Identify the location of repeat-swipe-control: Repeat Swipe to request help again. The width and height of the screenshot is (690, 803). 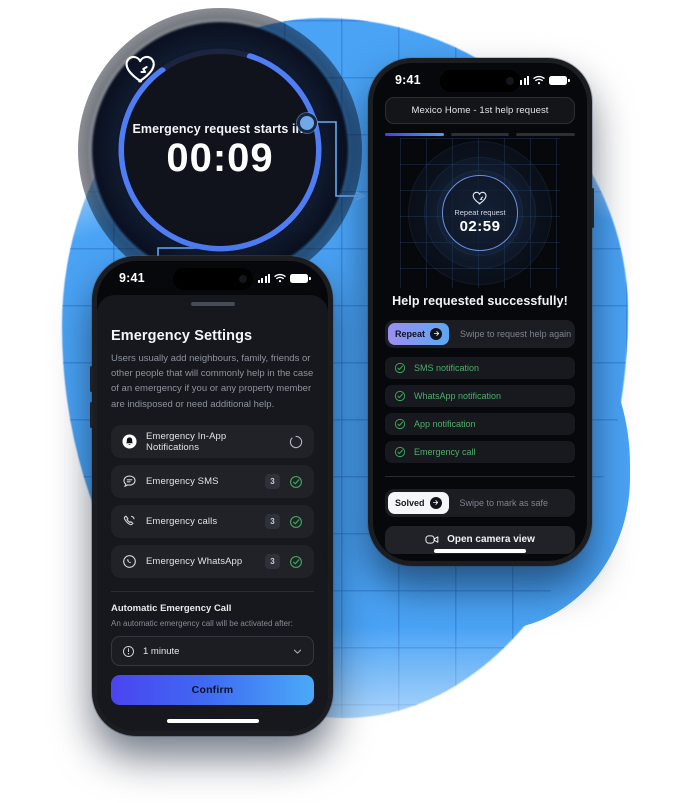
(480, 333).